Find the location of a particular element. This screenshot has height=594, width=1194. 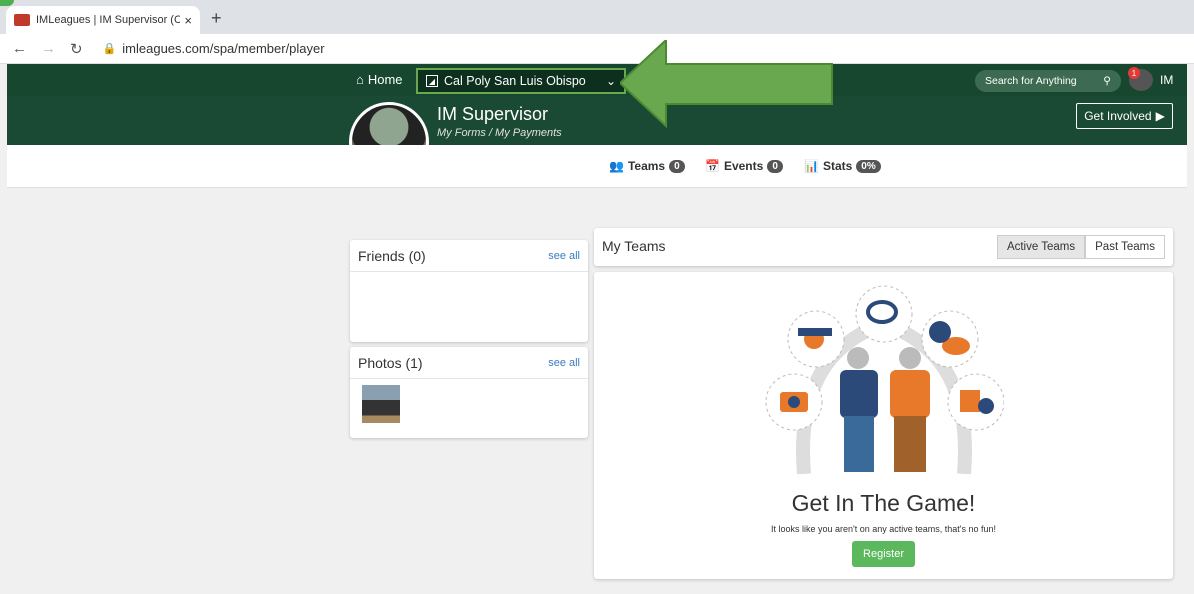

browser-tab: IMLeagues | IM Supervisor (Cal P × is located at coordinates (103, 20).